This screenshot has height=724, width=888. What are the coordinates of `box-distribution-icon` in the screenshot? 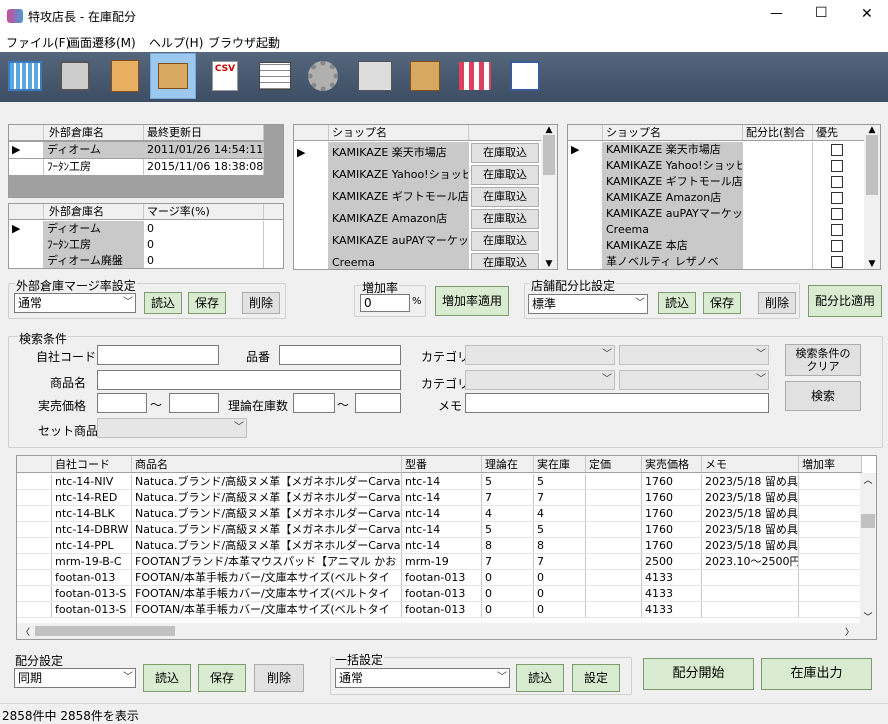 It's located at (425, 76).